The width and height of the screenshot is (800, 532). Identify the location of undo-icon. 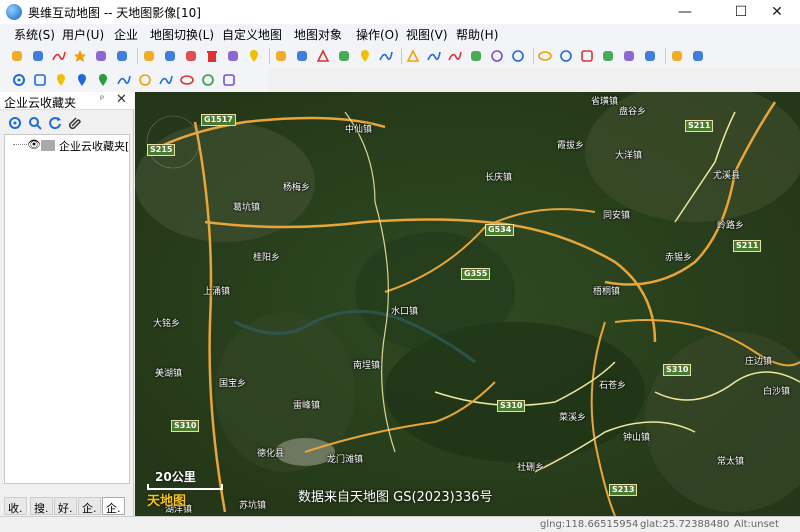
(170, 56).